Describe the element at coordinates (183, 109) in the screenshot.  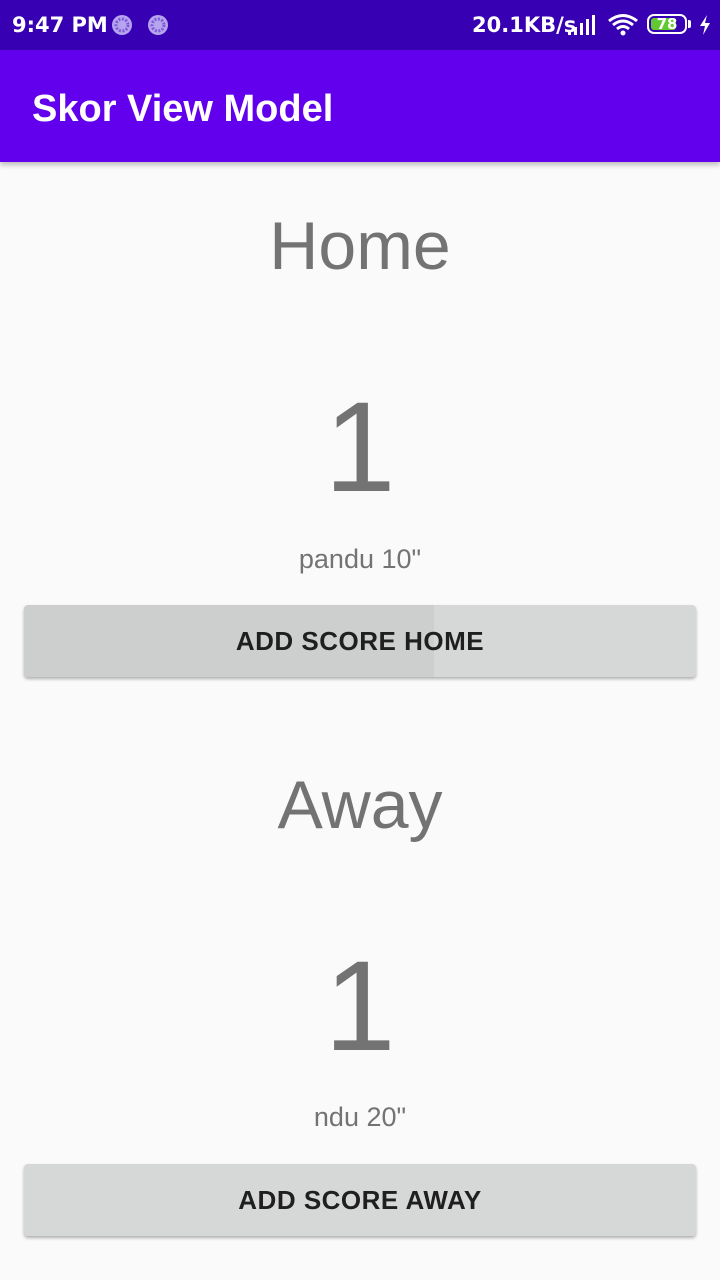
I see `app-title: Skor View Model` at that location.